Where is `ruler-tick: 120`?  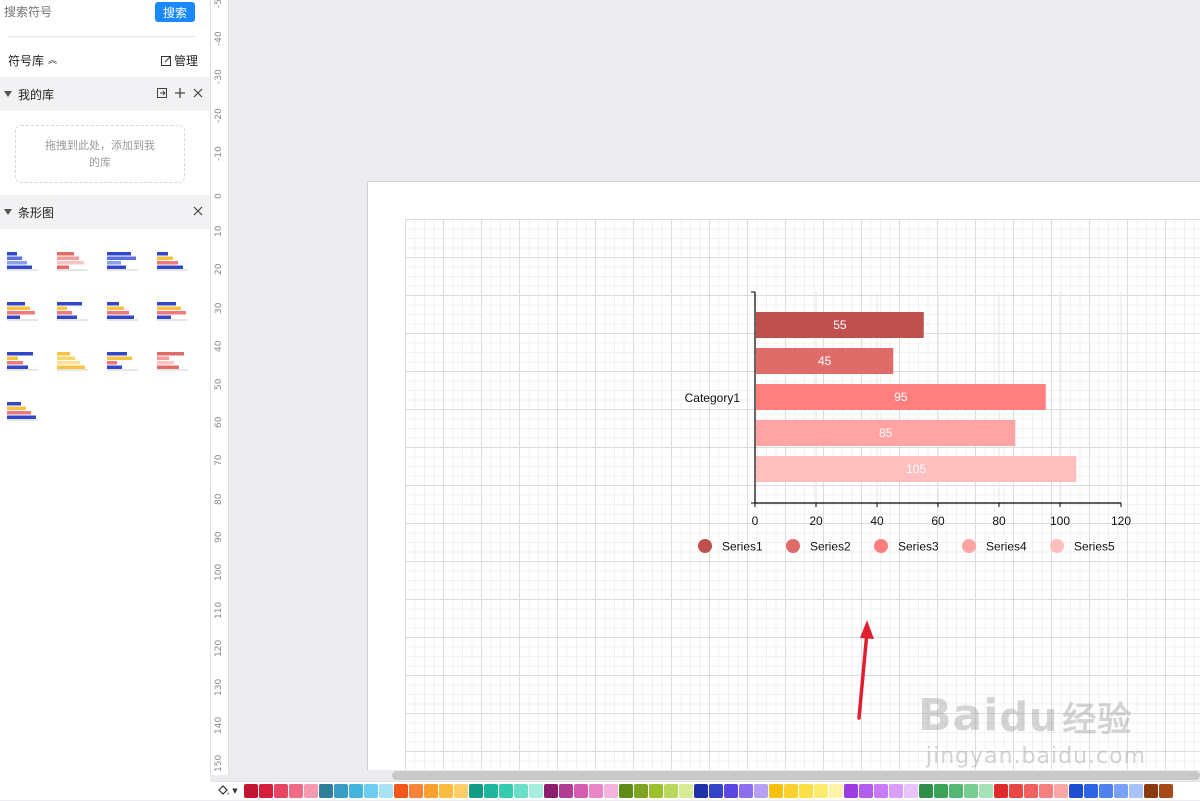
ruler-tick: 120 is located at coordinates (219, 649).